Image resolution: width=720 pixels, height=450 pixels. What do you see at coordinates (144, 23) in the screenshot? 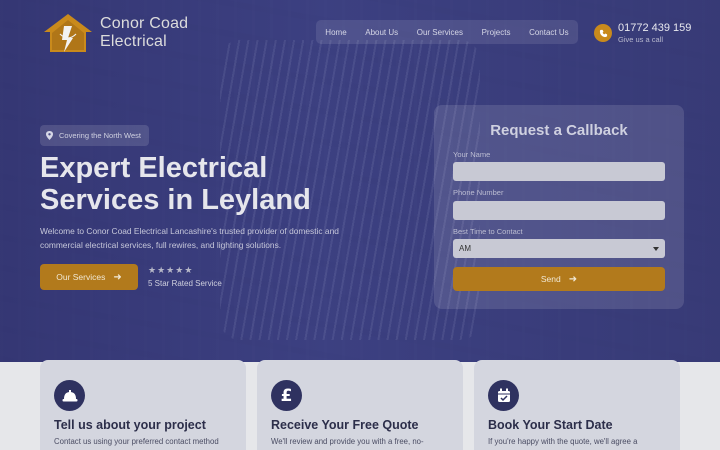
I see `brand-name-line1: Conor Coad` at bounding box center [144, 23].